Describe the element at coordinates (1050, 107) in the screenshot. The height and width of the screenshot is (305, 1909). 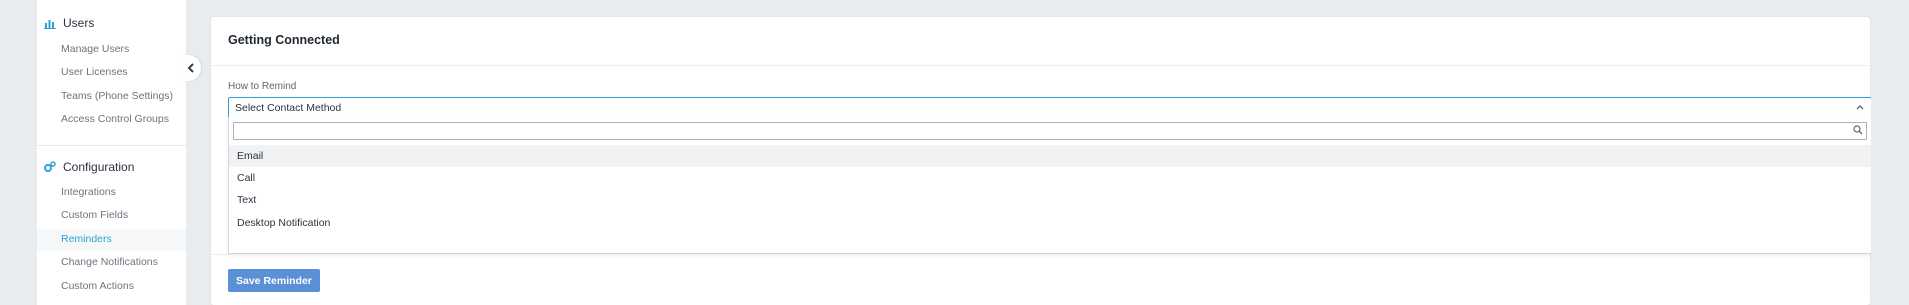
I see `contact-method-select: Select Contact Method` at that location.